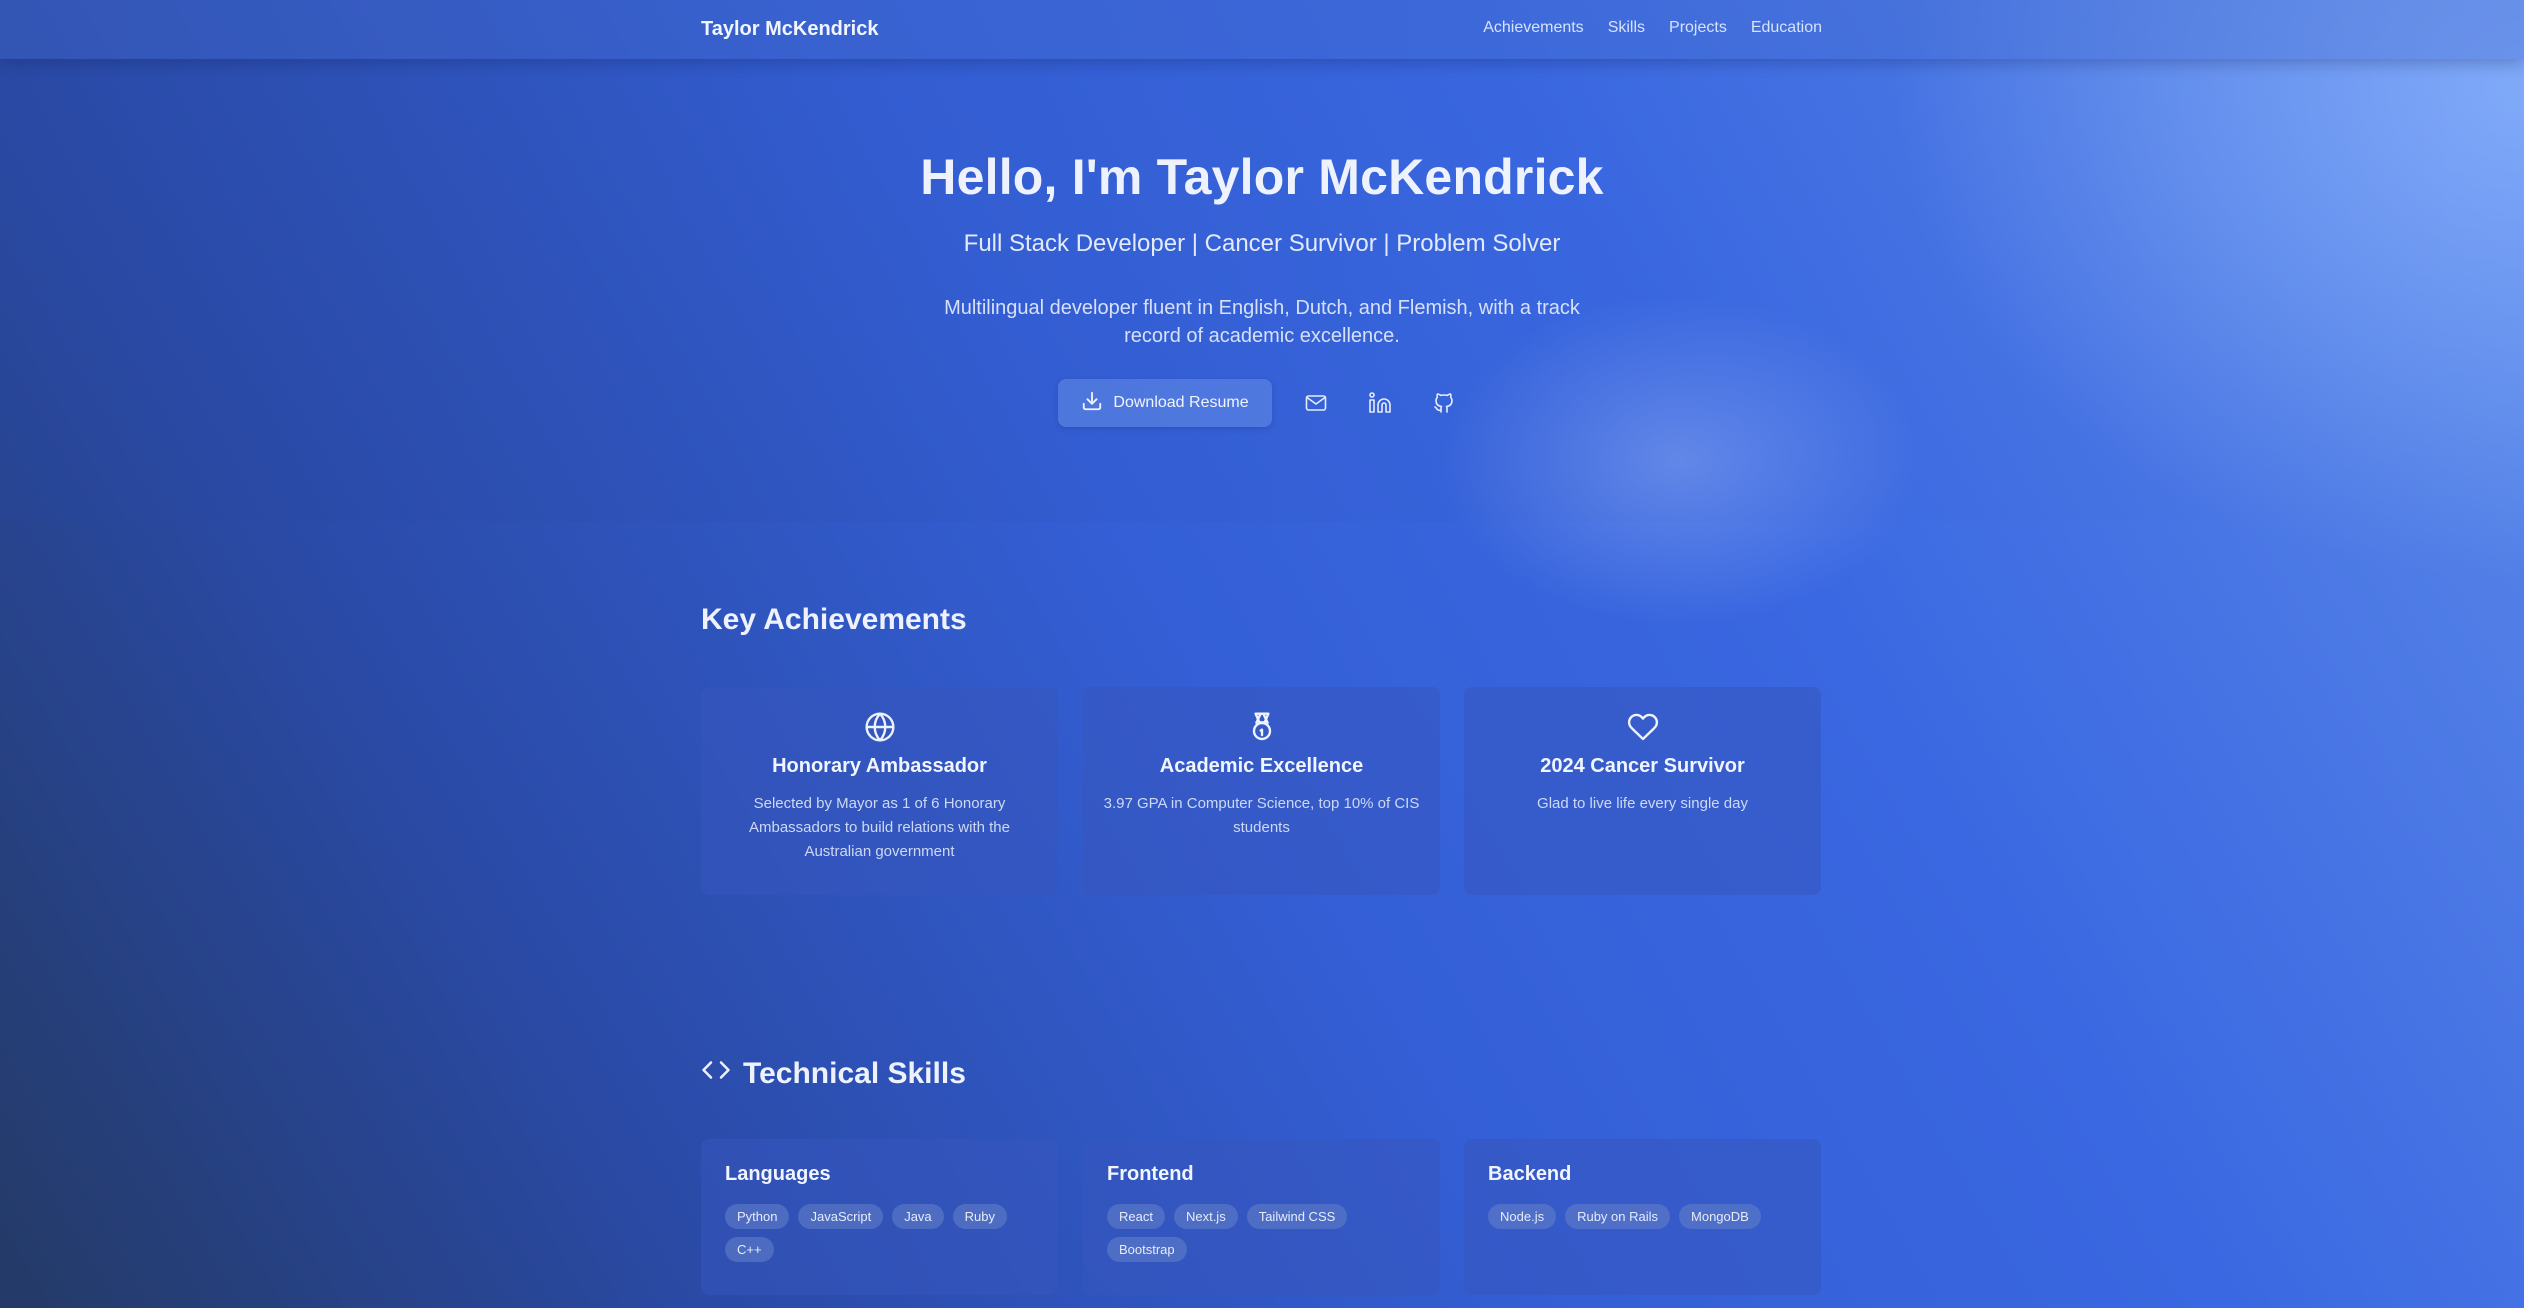 The width and height of the screenshot is (2524, 1308). What do you see at coordinates (1261, 766) in the screenshot?
I see `achievement-title: Academic Excellence` at bounding box center [1261, 766].